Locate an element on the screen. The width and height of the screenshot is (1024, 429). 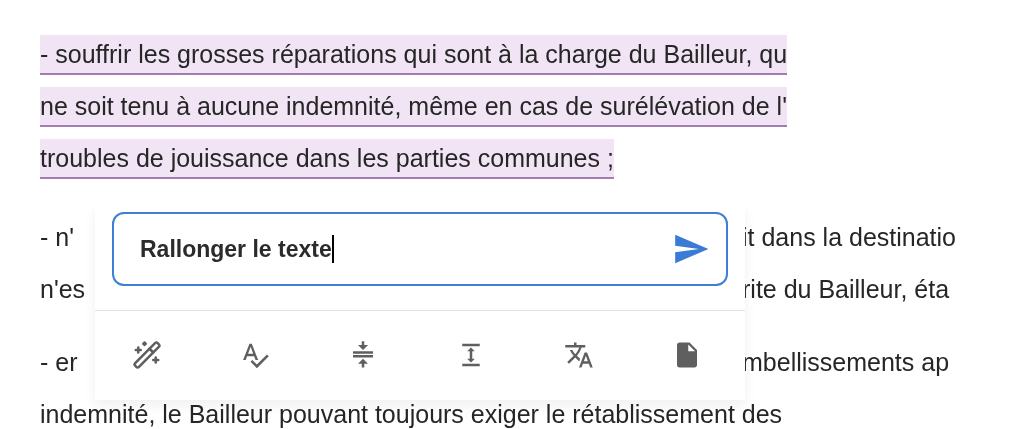
prompt-field: Rallonger le texte is located at coordinates (420, 249).